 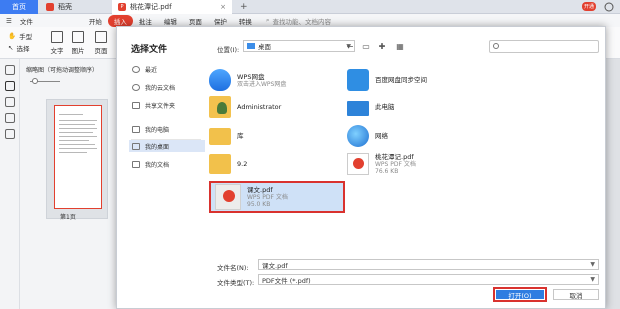 I want to click on select-tool-label: 选择, so click(x=23, y=49).